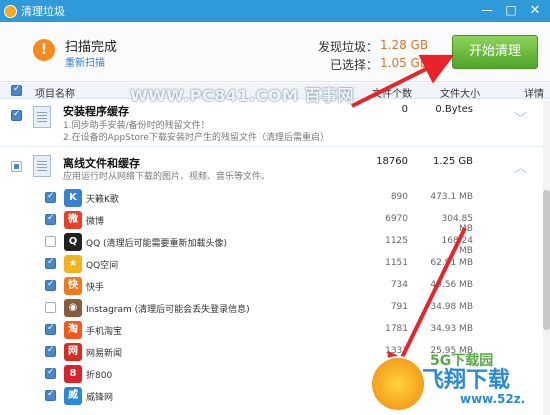 This screenshot has height=415, width=550. I want to click on download-site-logo: 5G下载园 飞翔下载 www.52z., so click(457, 382).